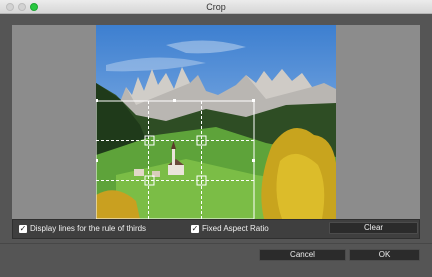 The image size is (432, 277). I want to click on rule-of-thirds-checkbox: ✓, so click(23, 228).